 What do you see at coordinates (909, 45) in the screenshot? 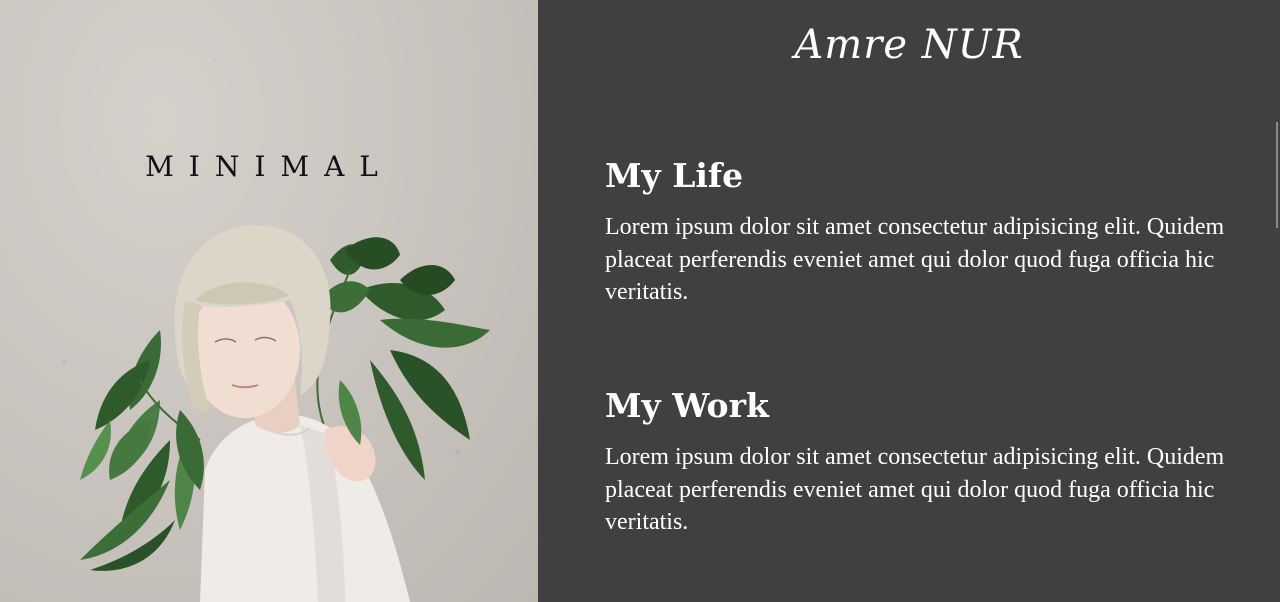
I see `signature-logo: Amre NUR` at bounding box center [909, 45].